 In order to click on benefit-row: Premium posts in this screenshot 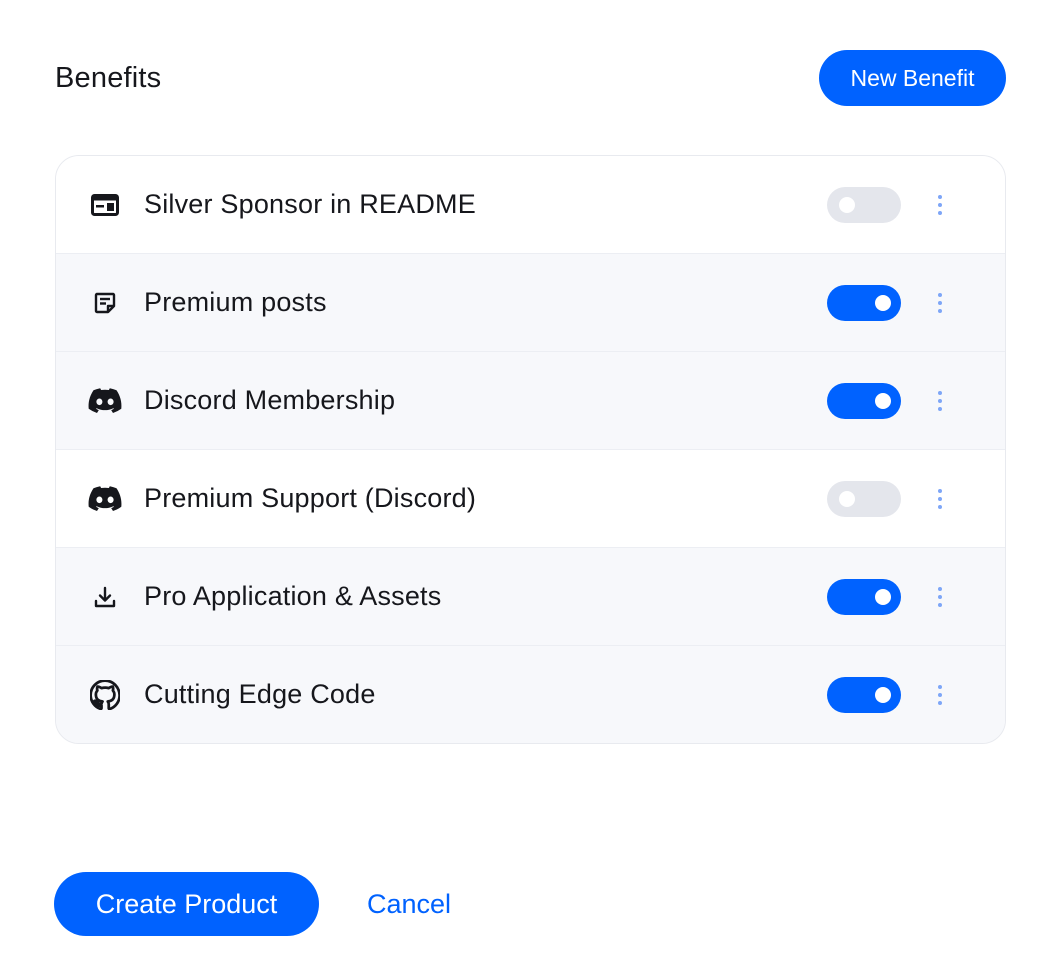, I will do `click(530, 303)`.